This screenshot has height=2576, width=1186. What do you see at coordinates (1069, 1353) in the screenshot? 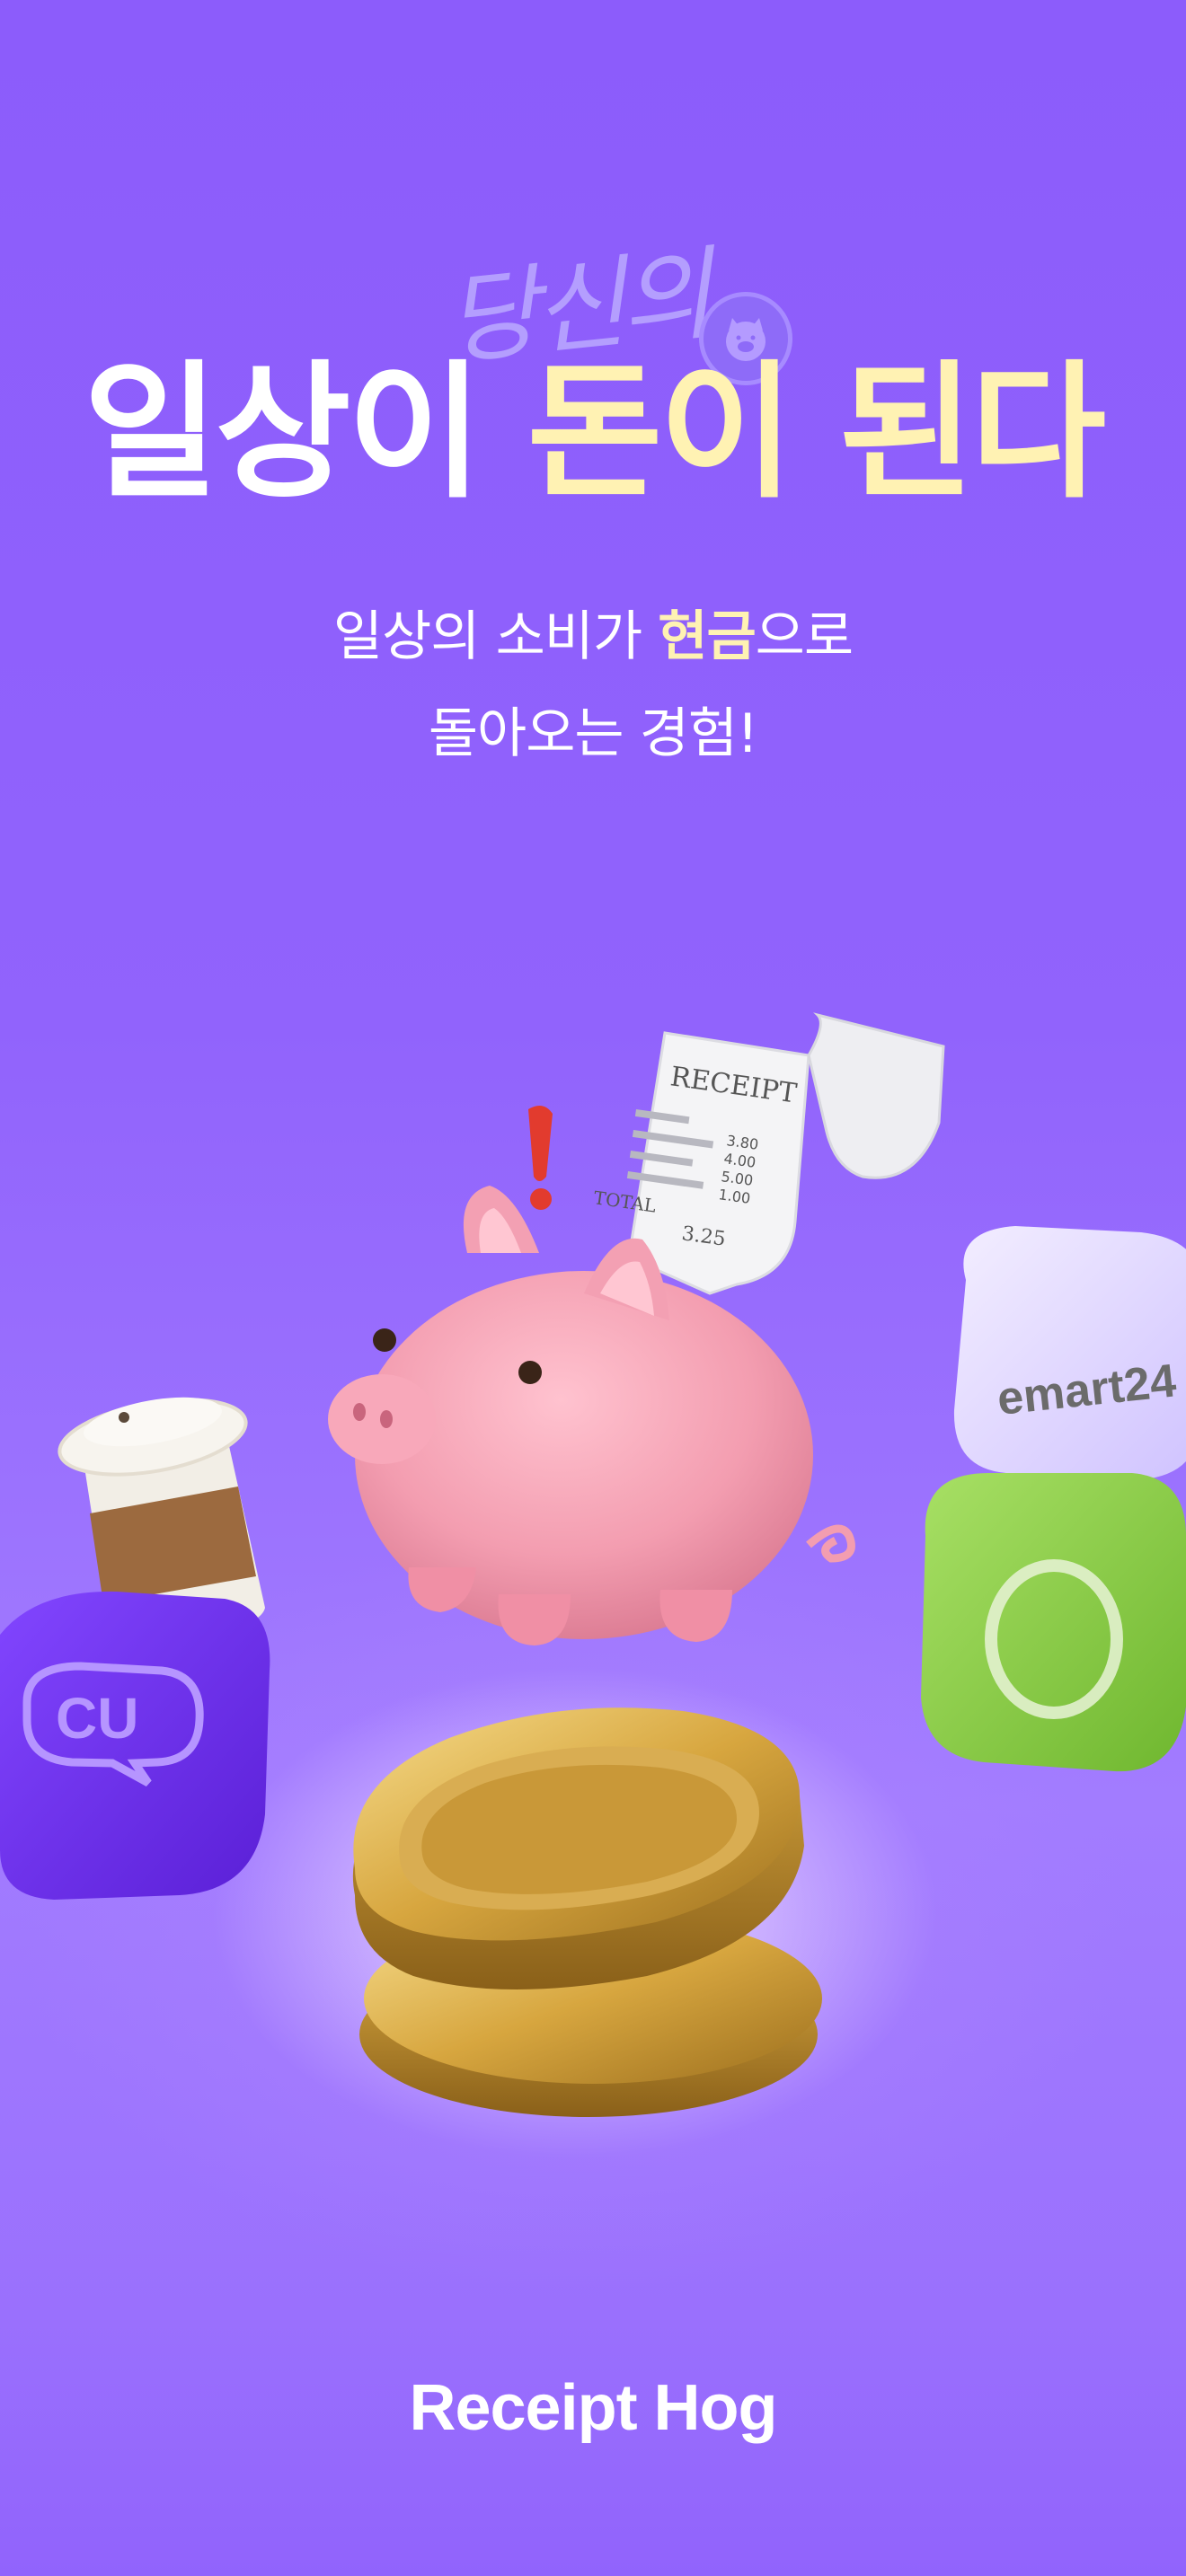
I see `emart24-badge: emart24` at bounding box center [1069, 1353].